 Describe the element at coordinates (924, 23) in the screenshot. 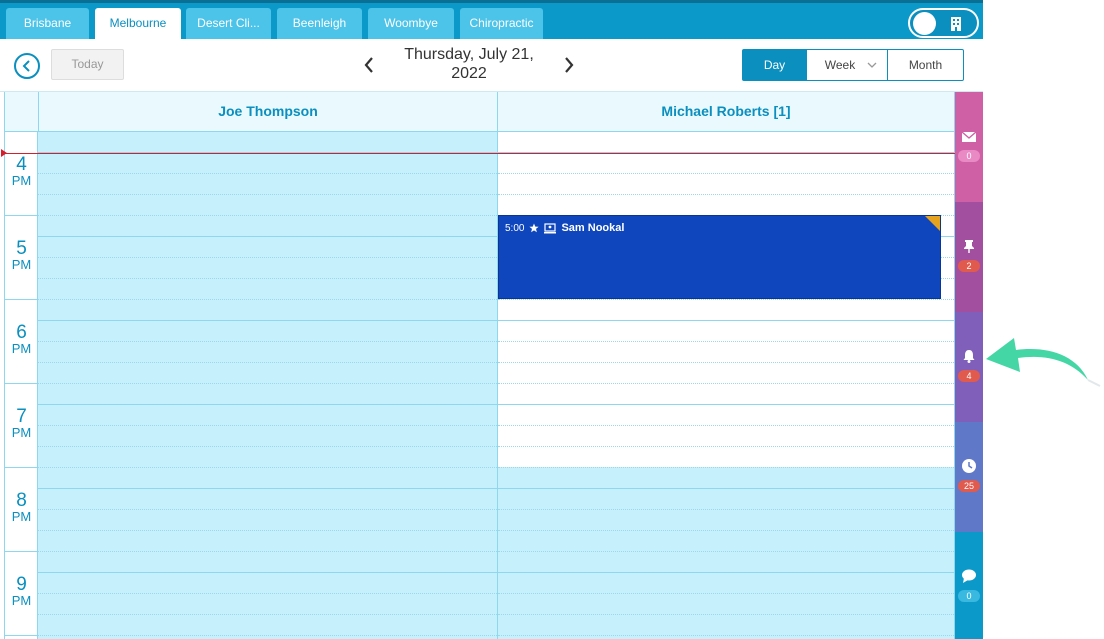

I see `toggle-knob` at that location.